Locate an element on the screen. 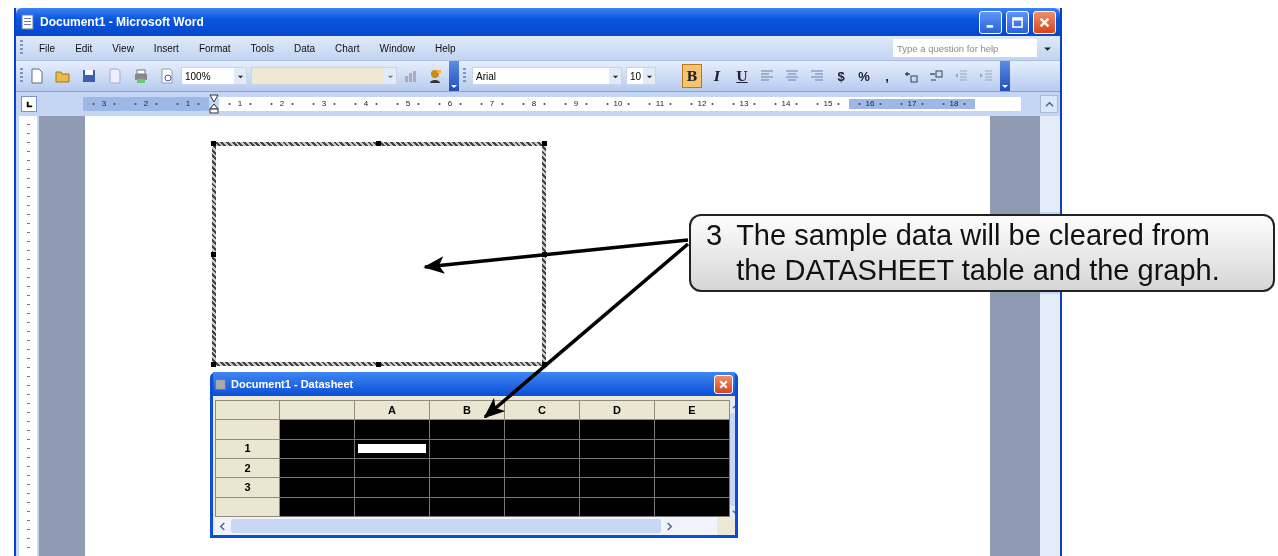  format-button: $ is located at coordinates (841, 76).